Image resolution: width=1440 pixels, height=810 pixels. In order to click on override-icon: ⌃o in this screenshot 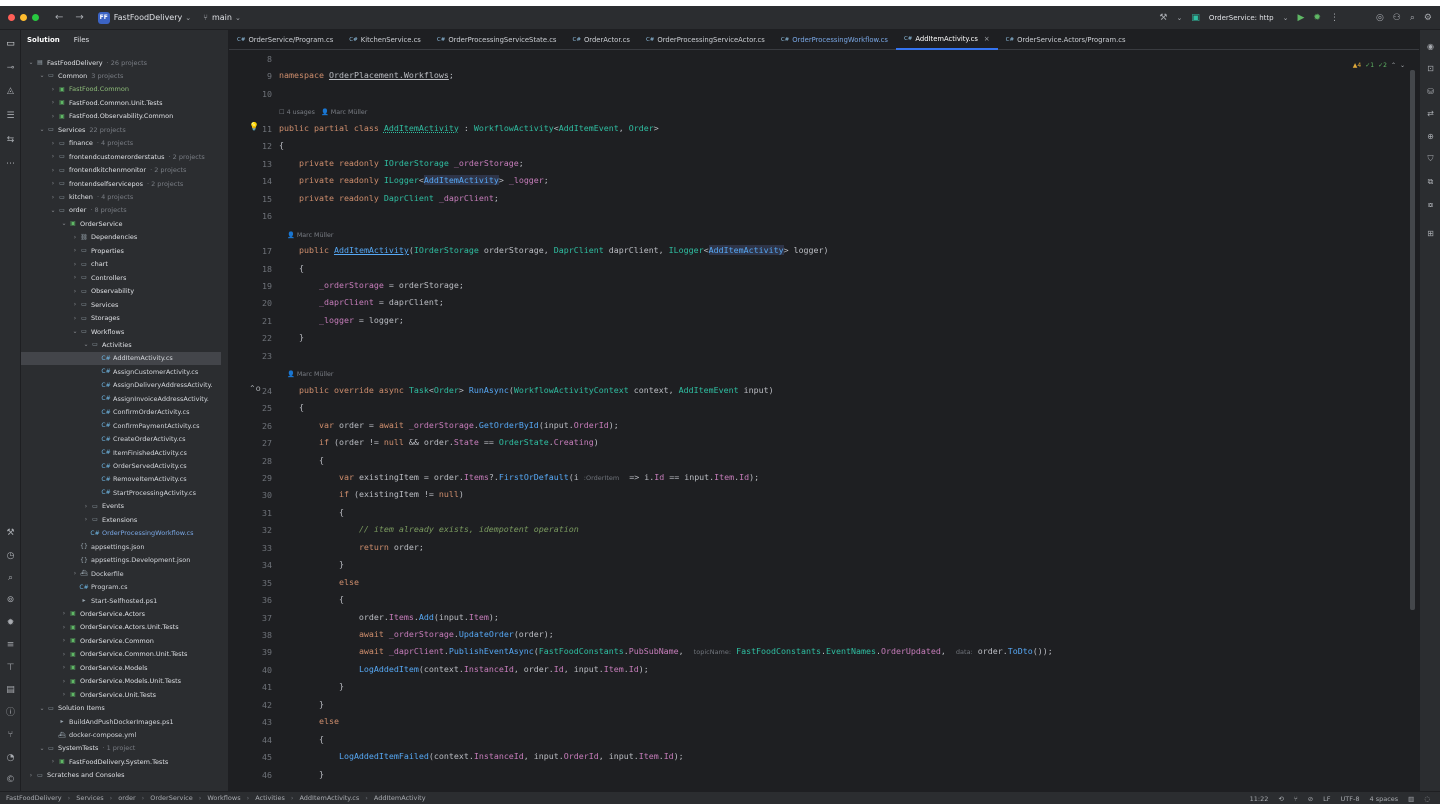, I will do `click(255, 388)`.